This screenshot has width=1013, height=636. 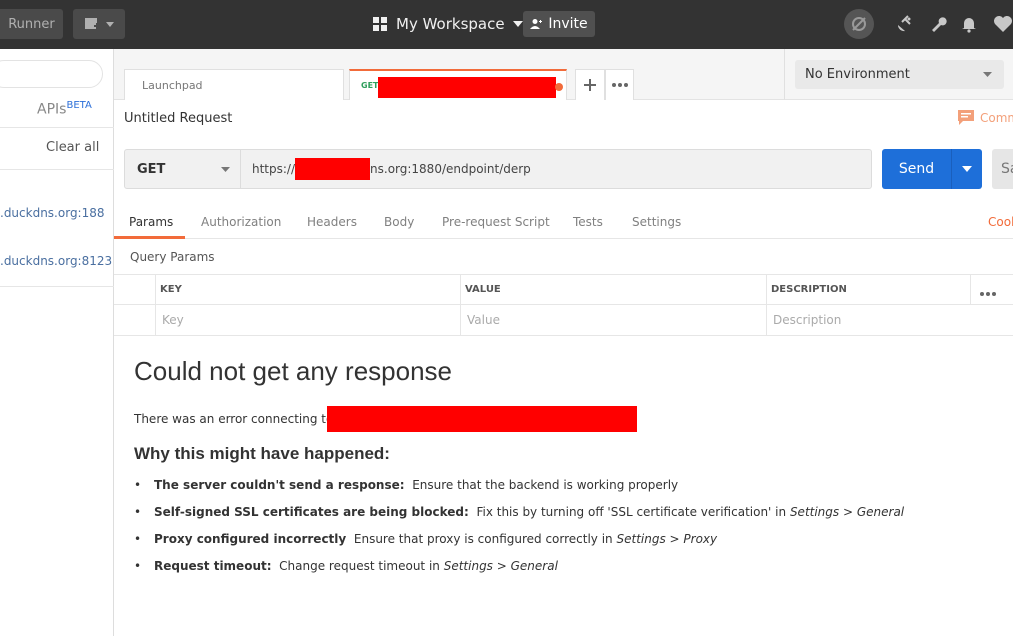 I want to click on send-label: Send, so click(x=916, y=169).